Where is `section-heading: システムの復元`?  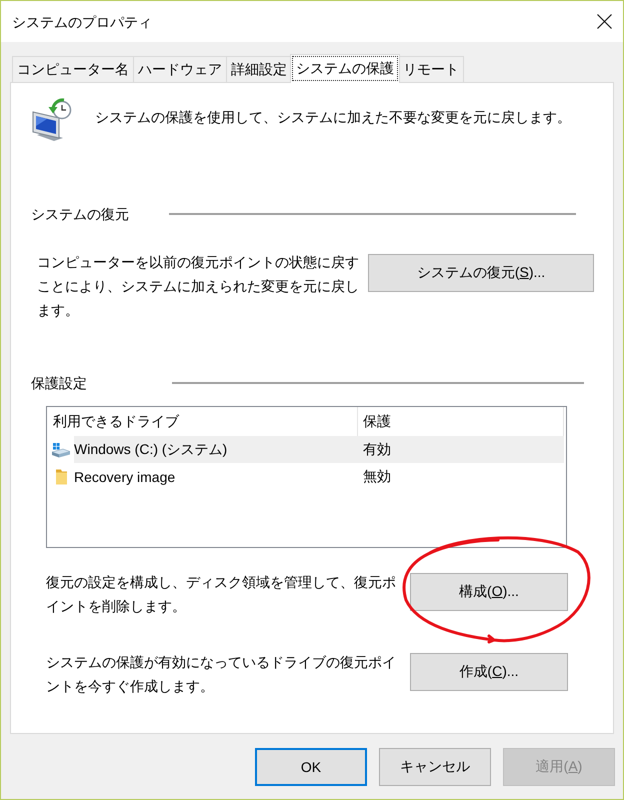
section-heading: システムの復元 is located at coordinates (80, 214).